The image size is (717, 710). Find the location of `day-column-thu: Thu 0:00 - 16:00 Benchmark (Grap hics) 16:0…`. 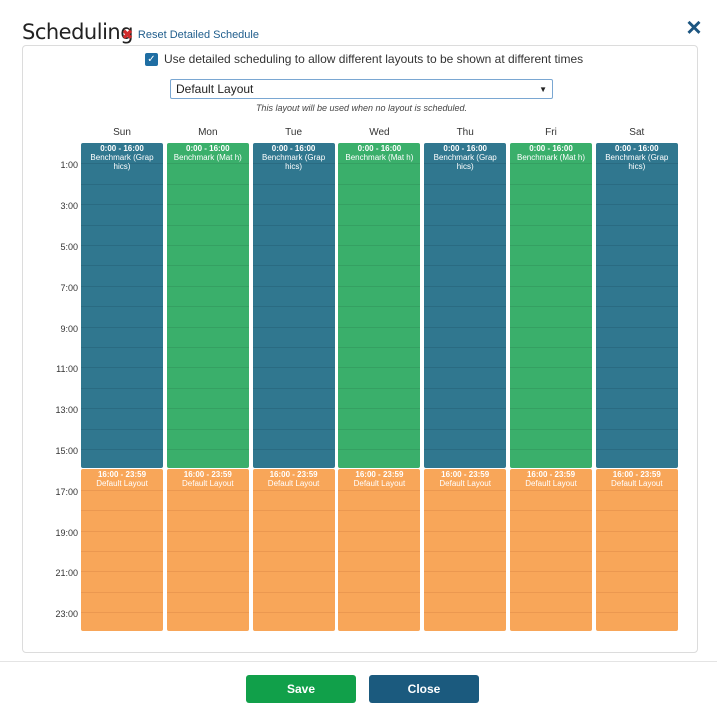

day-column-thu: Thu 0:00 - 16:00 Benchmark (Grap hics) 16:0… is located at coordinates (465, 381).